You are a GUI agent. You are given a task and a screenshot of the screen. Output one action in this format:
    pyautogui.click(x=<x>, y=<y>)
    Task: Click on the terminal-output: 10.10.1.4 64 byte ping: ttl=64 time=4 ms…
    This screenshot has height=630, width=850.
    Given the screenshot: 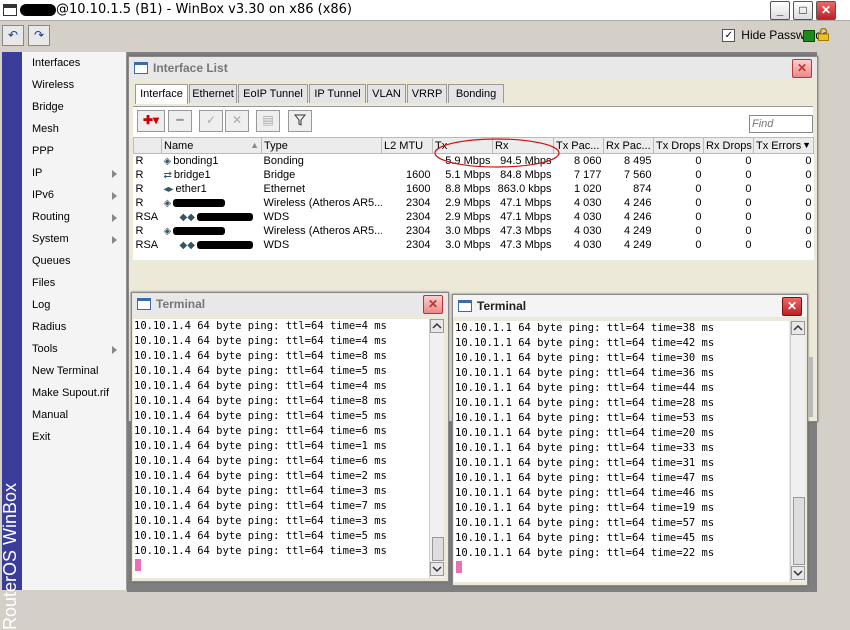 What is the action you would take?
    pyautogui.click(x=281, y=448)
    